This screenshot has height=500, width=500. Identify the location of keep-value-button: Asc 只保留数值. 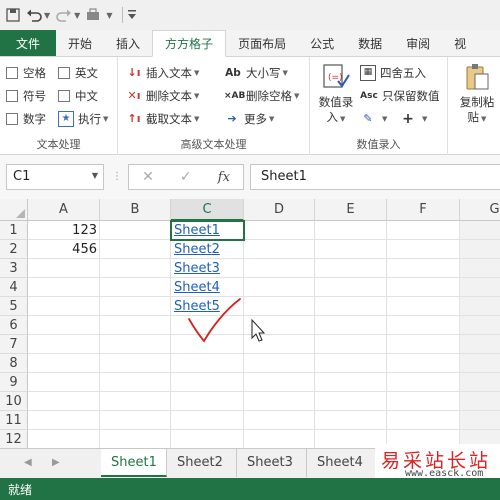
(400, 96).